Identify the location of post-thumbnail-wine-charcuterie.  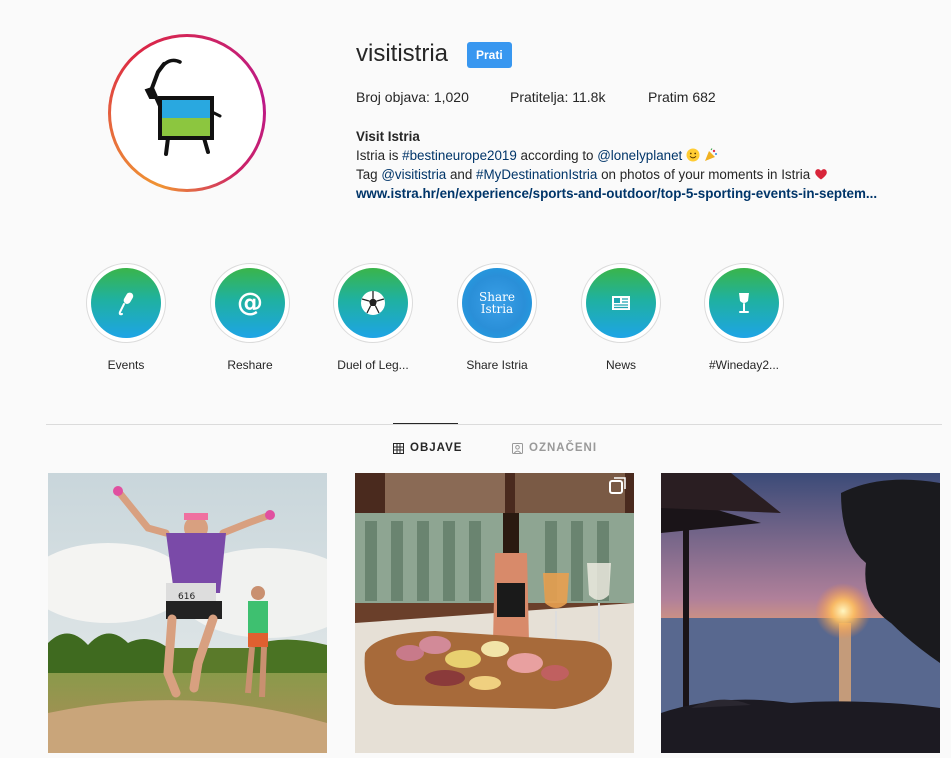
(494, 613).